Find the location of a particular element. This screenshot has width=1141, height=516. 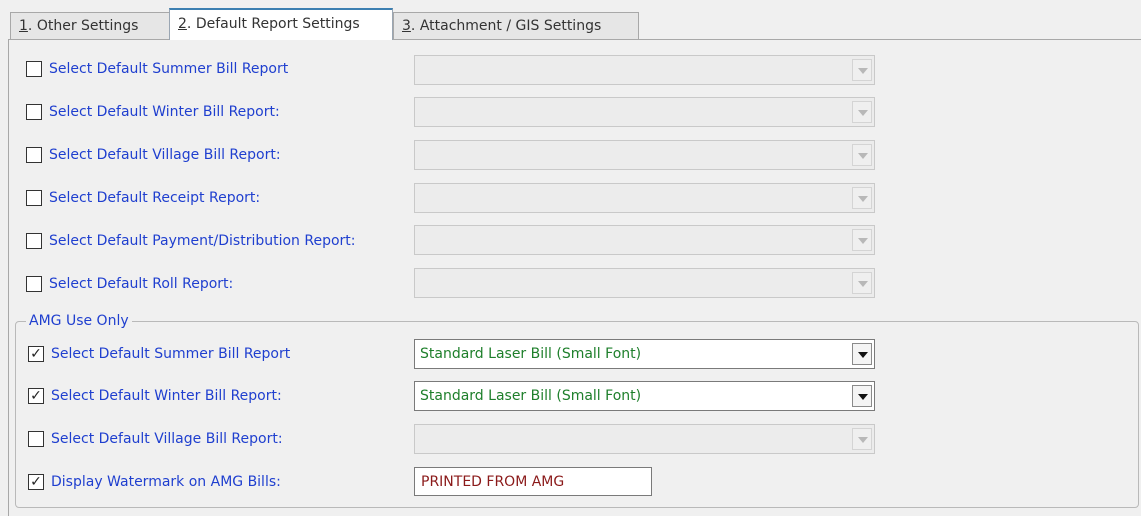

tab-hotkey: 1 is located at coordinates (23, 26).